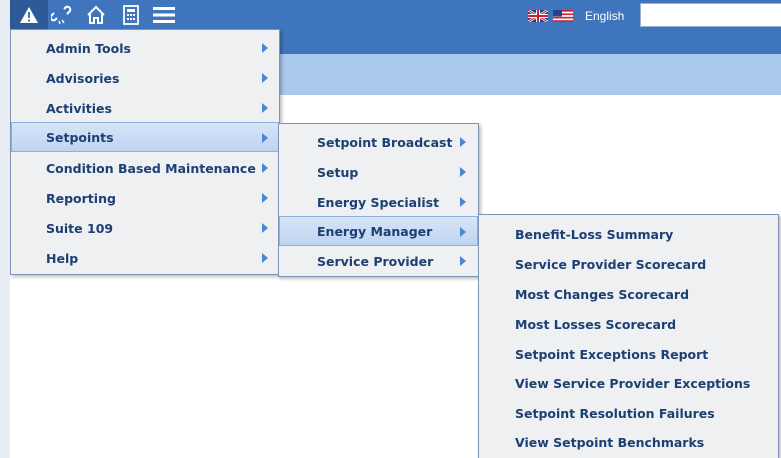 The height and width of the screenshot is (458, 781). What do you see at coordinates (80, 137) in the screenshot?
I see `menu-item-label: Setpoints` at bounding box center [80, 137].